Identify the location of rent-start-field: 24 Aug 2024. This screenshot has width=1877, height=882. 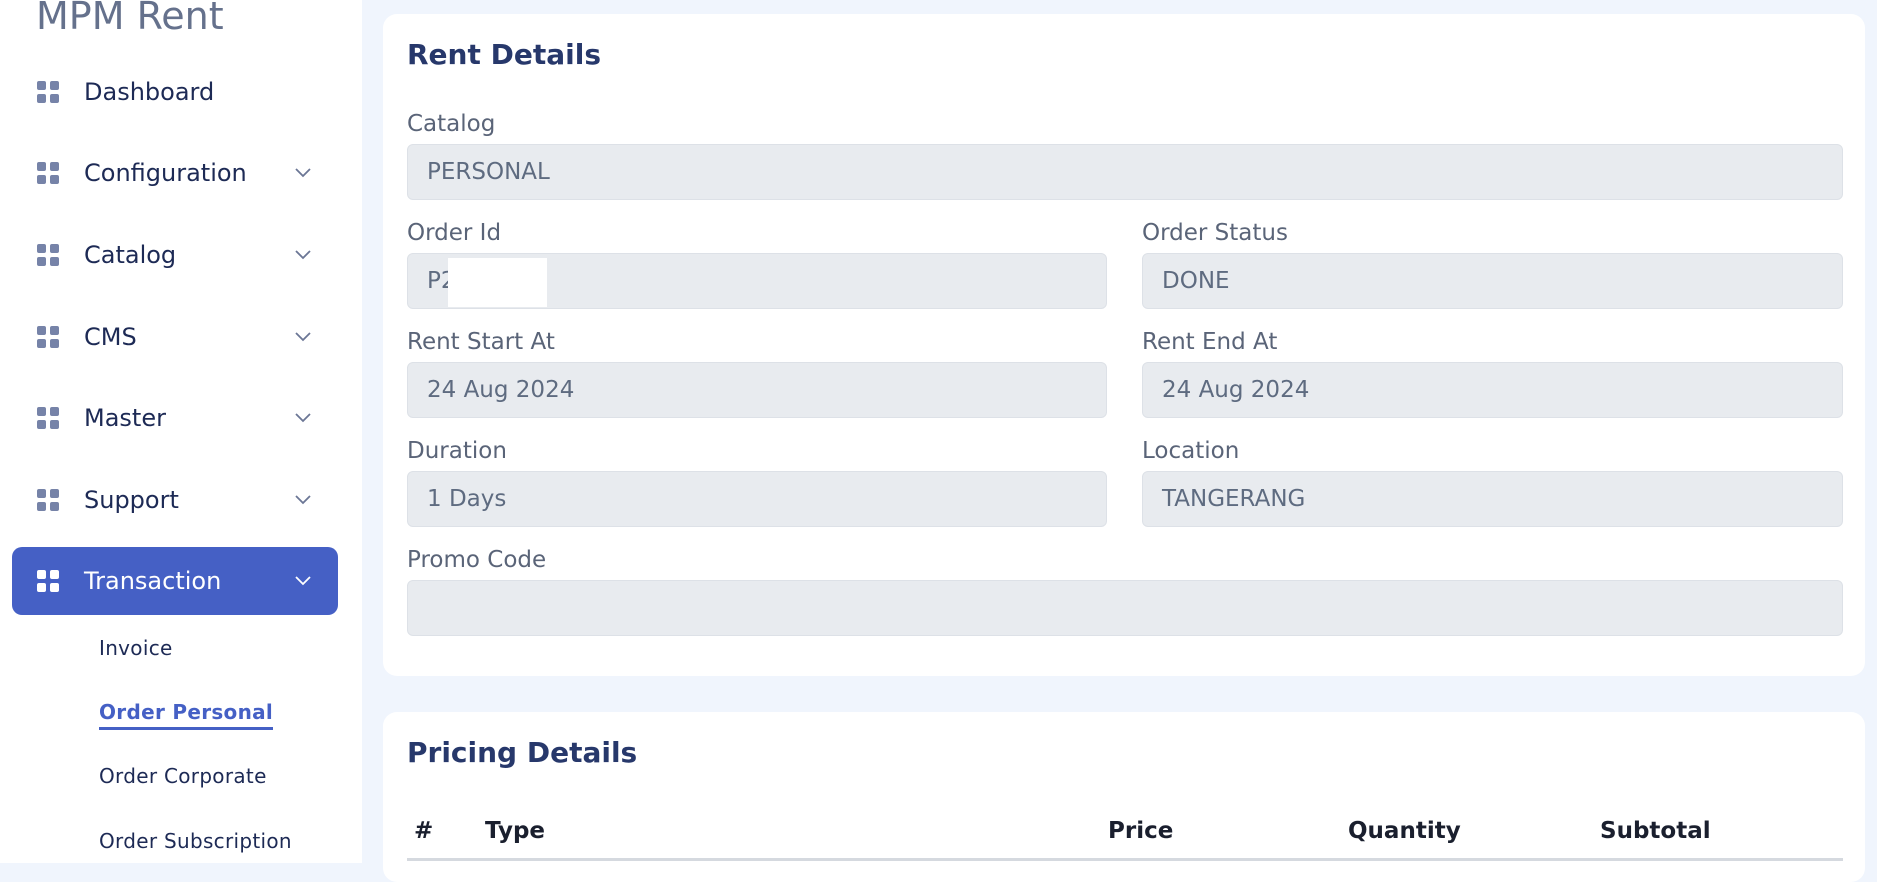
(757, 390).